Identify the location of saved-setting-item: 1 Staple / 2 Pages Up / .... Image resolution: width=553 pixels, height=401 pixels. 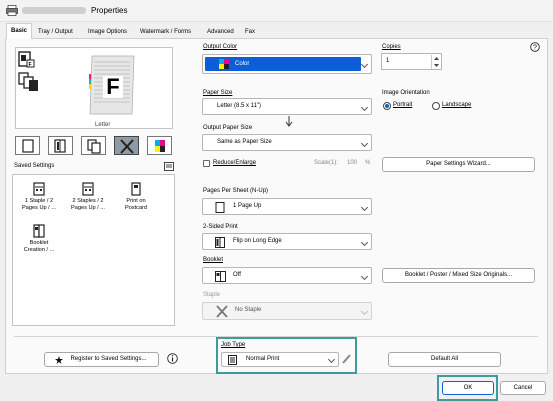
(39, 196).